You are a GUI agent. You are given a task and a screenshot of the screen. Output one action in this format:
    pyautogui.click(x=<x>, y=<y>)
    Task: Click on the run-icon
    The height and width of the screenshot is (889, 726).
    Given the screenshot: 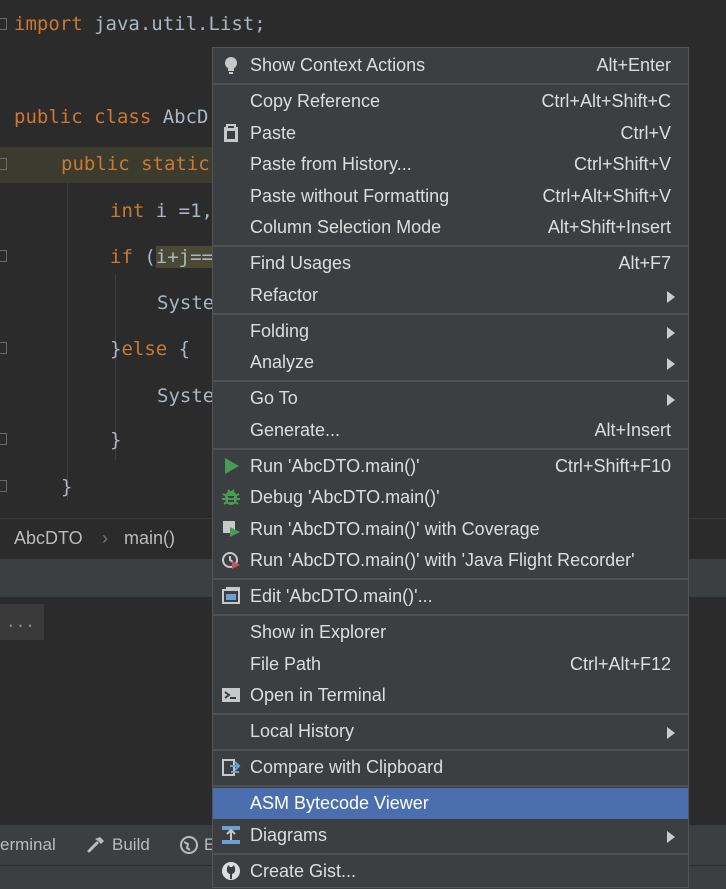 What is the action you would take?
    pyautogui.click(x=232, y=466)
    